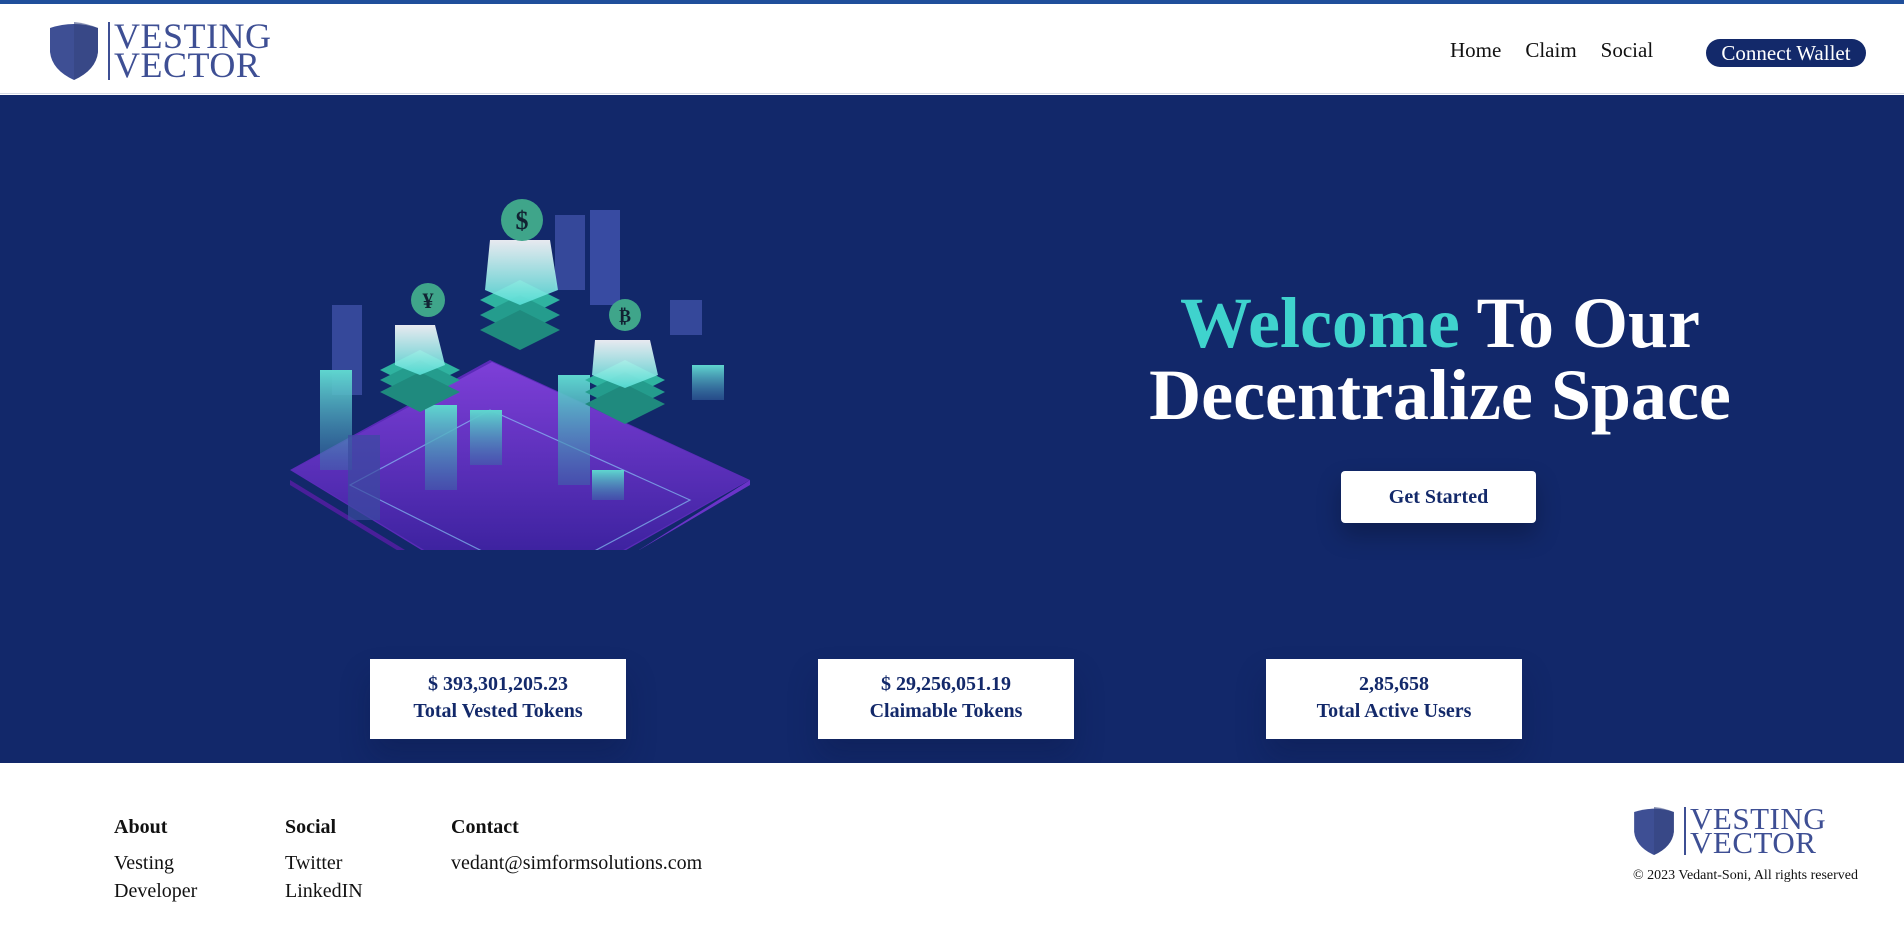  I want to click on brand-logo: VESTING VECTOR, so click(159, 51).